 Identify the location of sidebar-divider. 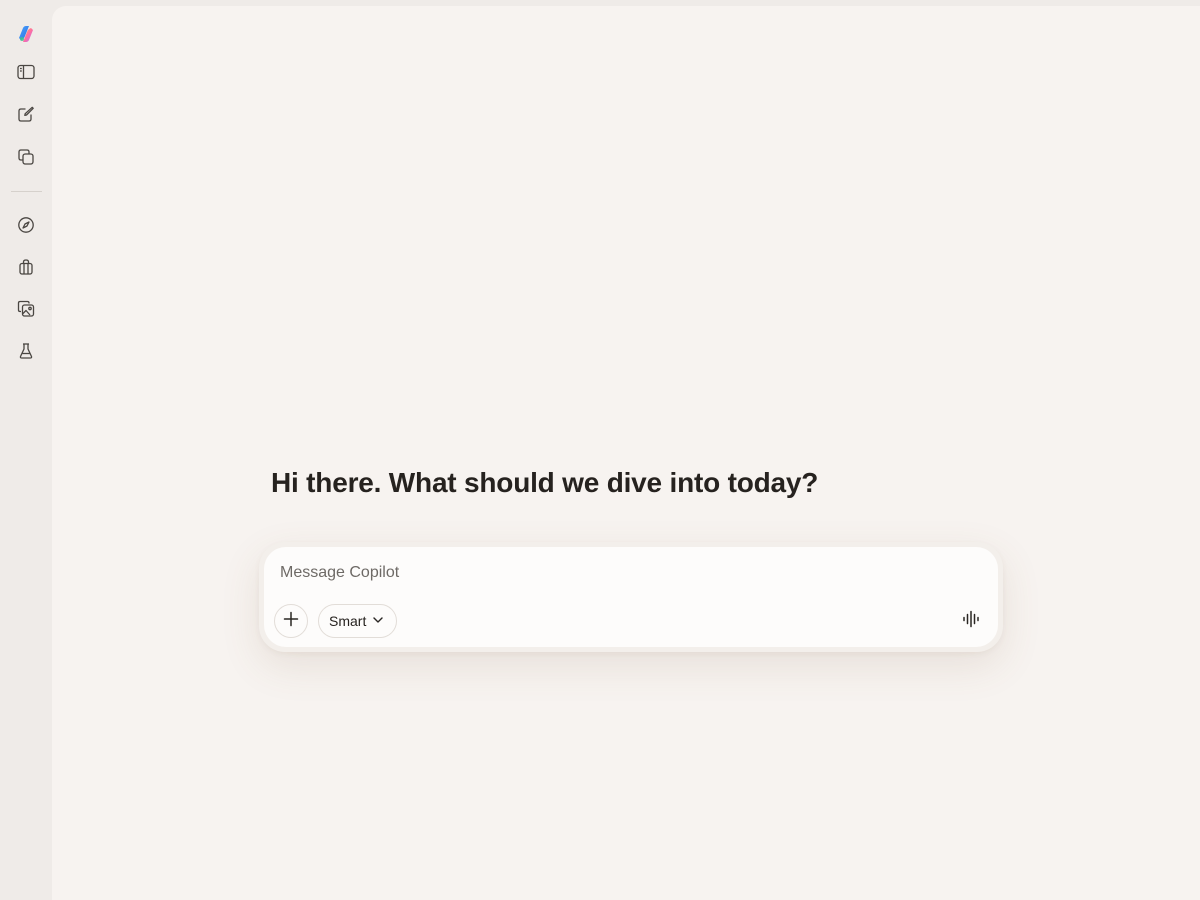
(26, 191).